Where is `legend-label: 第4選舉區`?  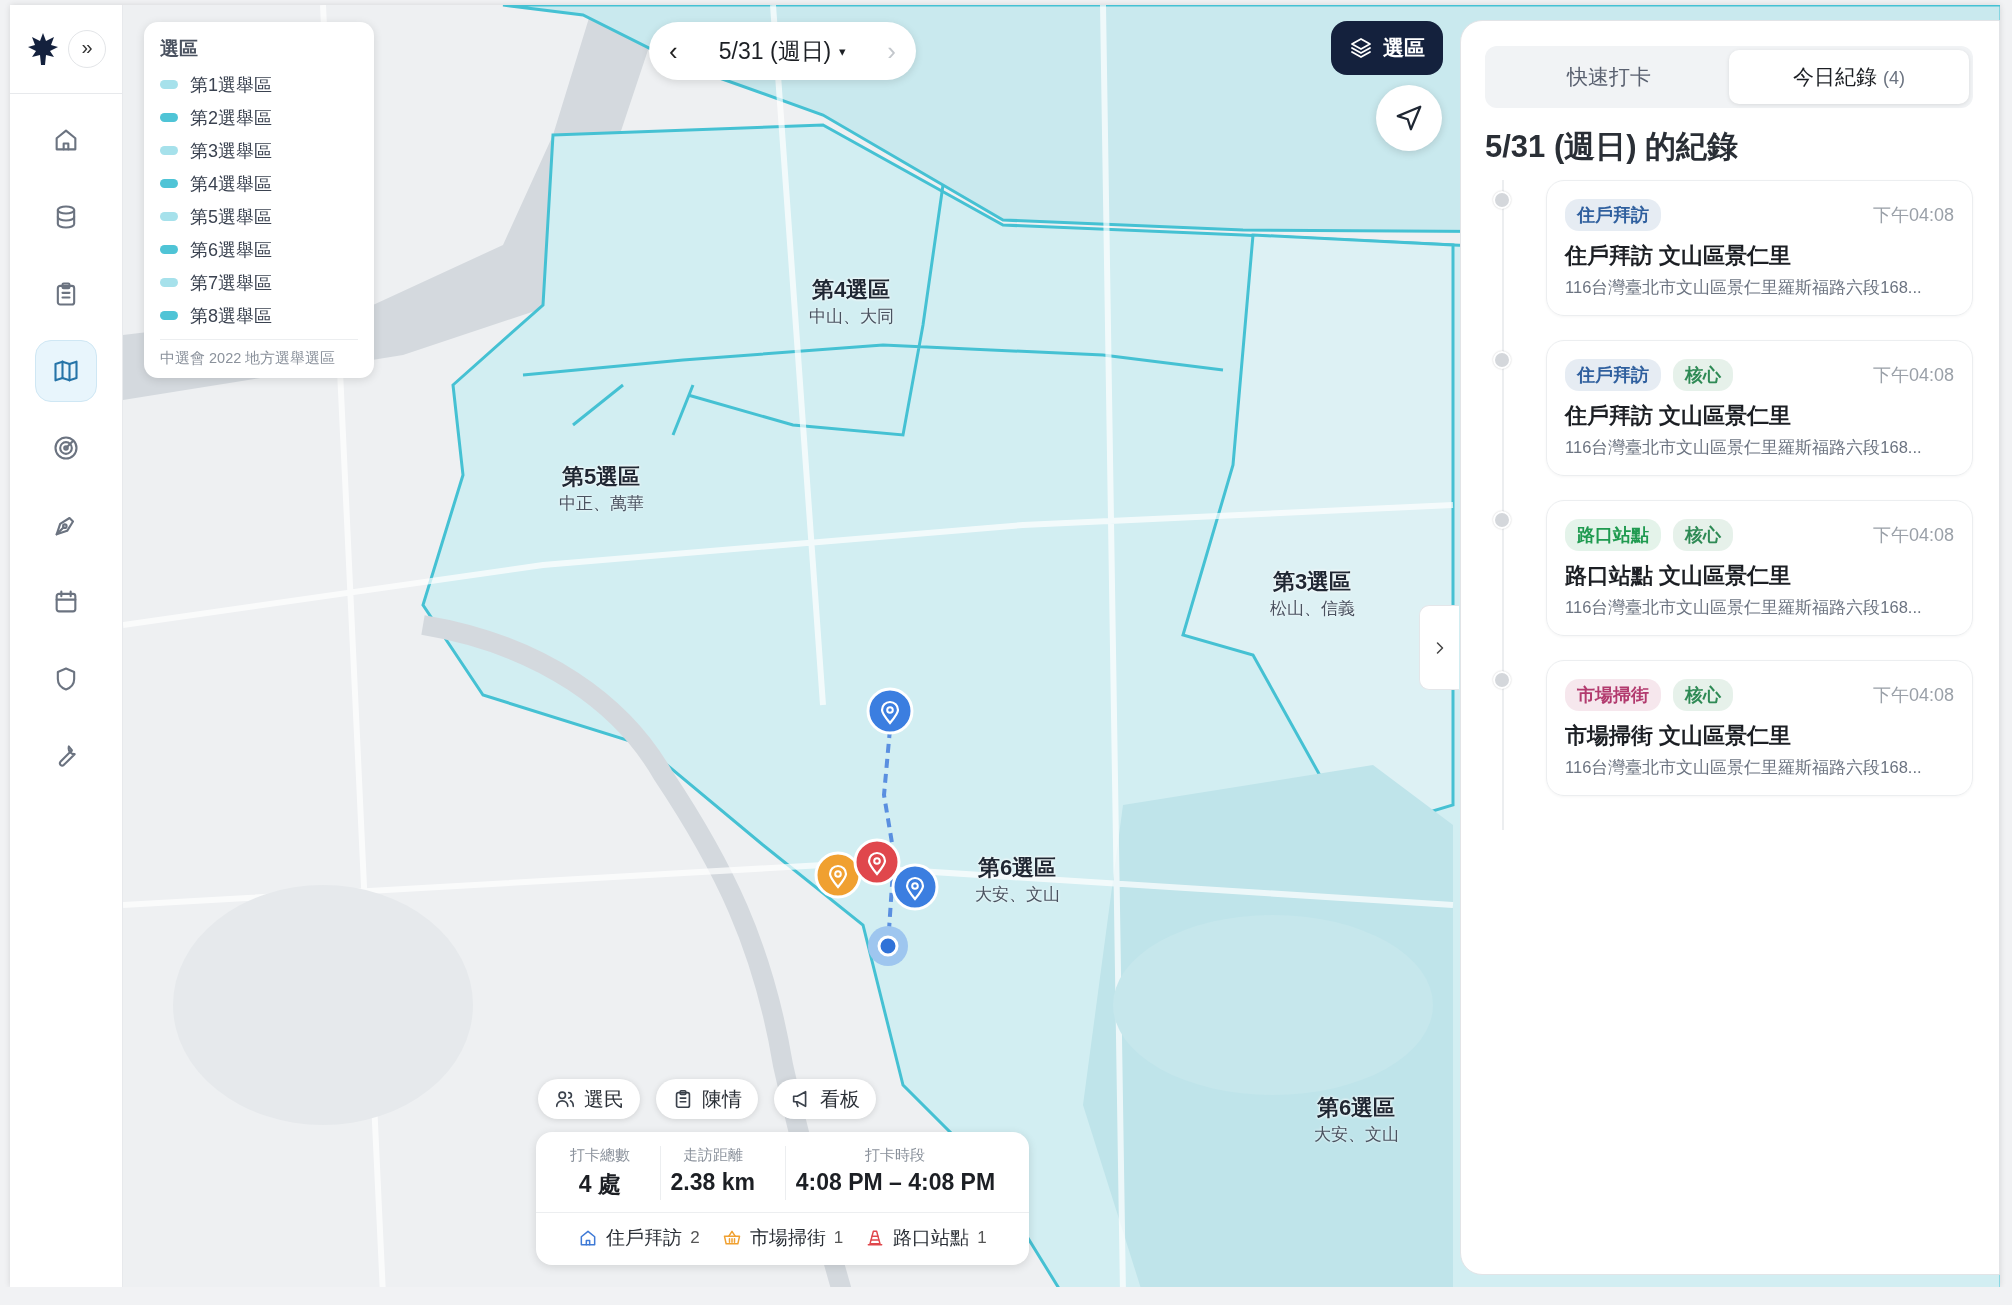
legend-label: 第4選舉區 is located at coordinates (231, 184).